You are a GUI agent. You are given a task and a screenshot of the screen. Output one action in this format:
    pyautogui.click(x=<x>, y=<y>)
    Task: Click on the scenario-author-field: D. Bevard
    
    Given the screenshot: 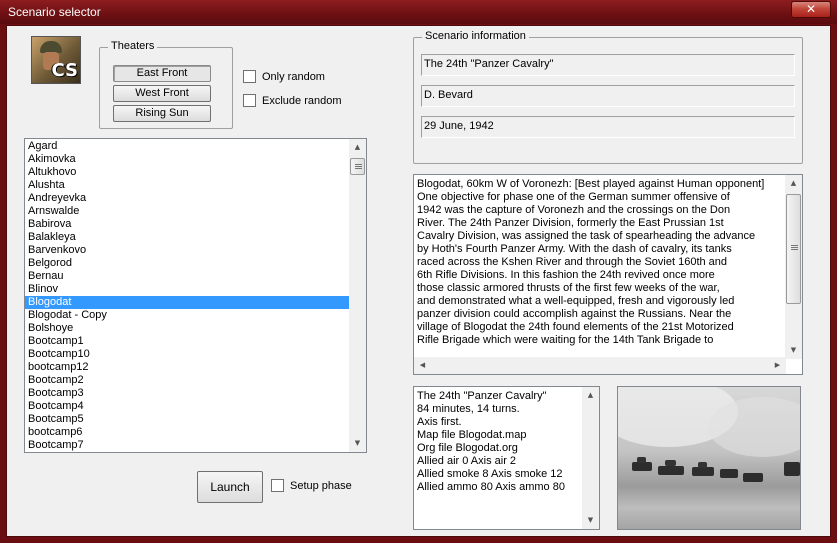 What is the action you would take?
    pyautogui.click(x=608, y=96)
    